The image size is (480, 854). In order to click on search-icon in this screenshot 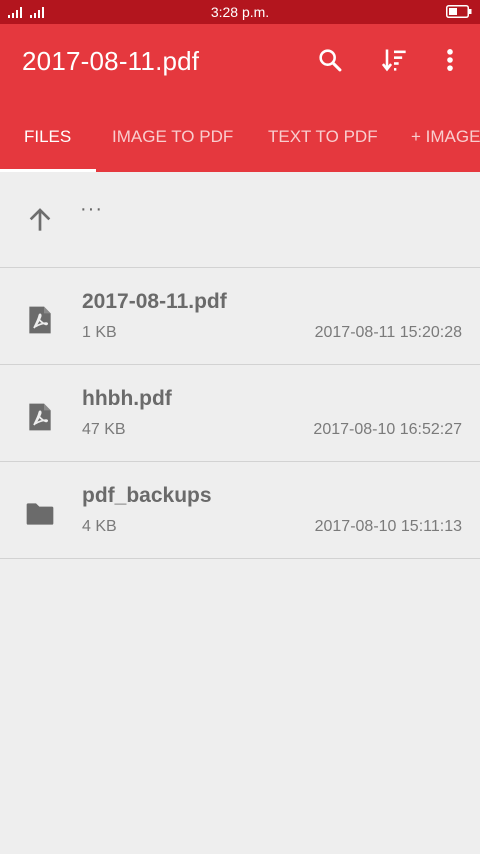, I will do `click(330, 60)`.